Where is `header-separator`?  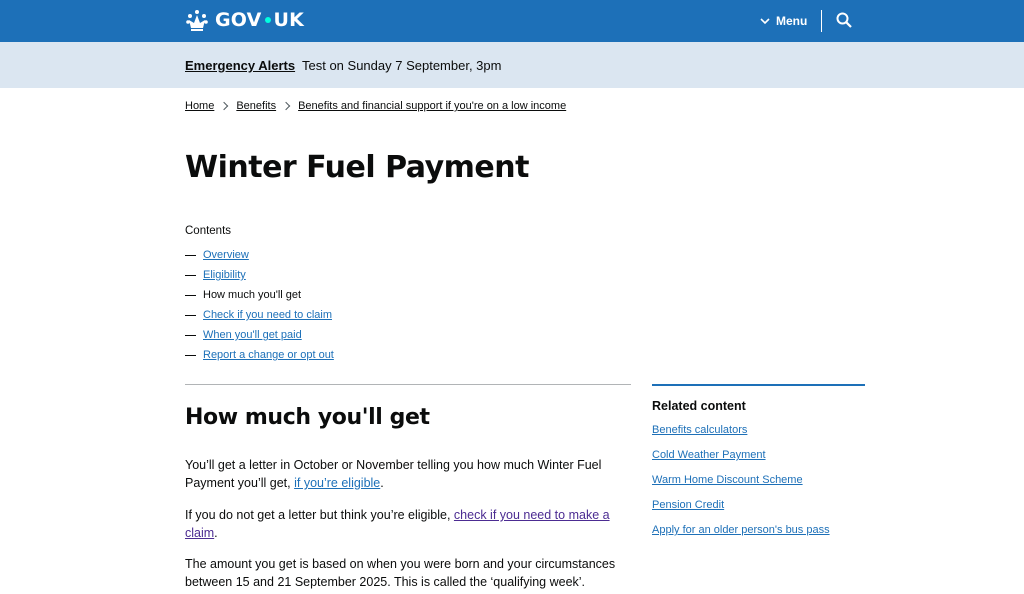 header-separator is located at coordinates (821, 21).